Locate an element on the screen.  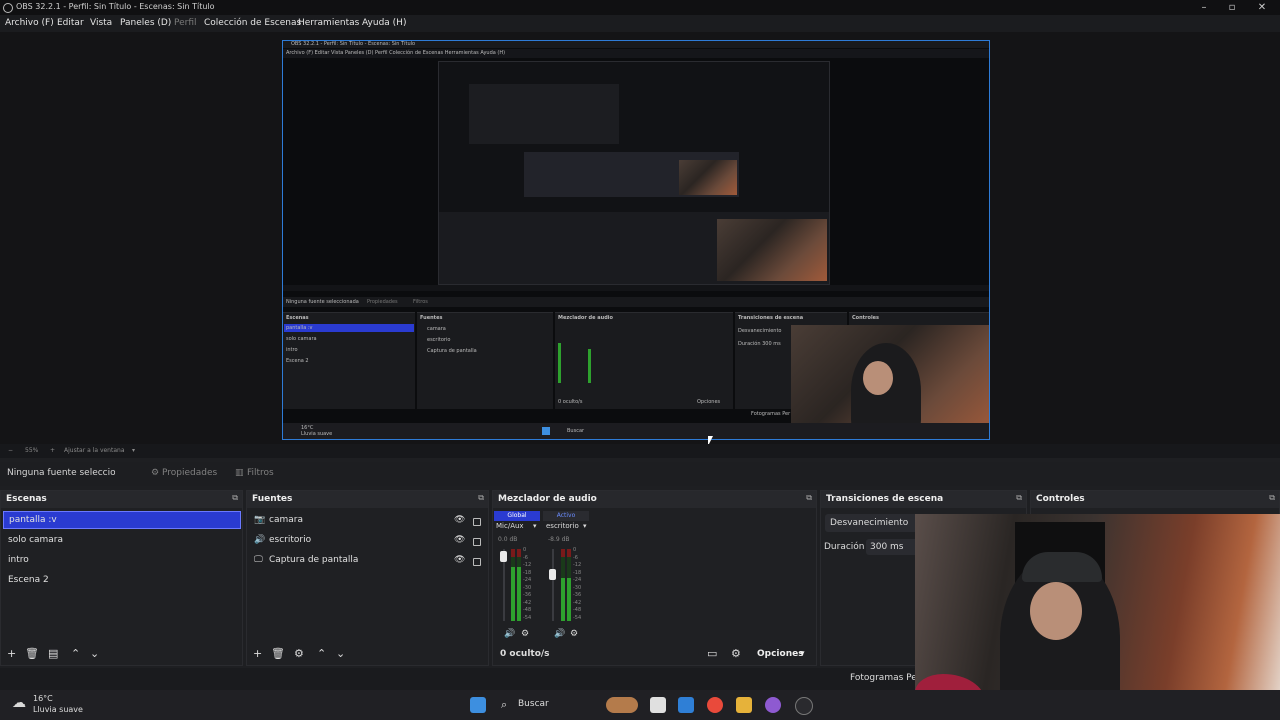
add-scene-button: + is located at coordinates (11, 653).